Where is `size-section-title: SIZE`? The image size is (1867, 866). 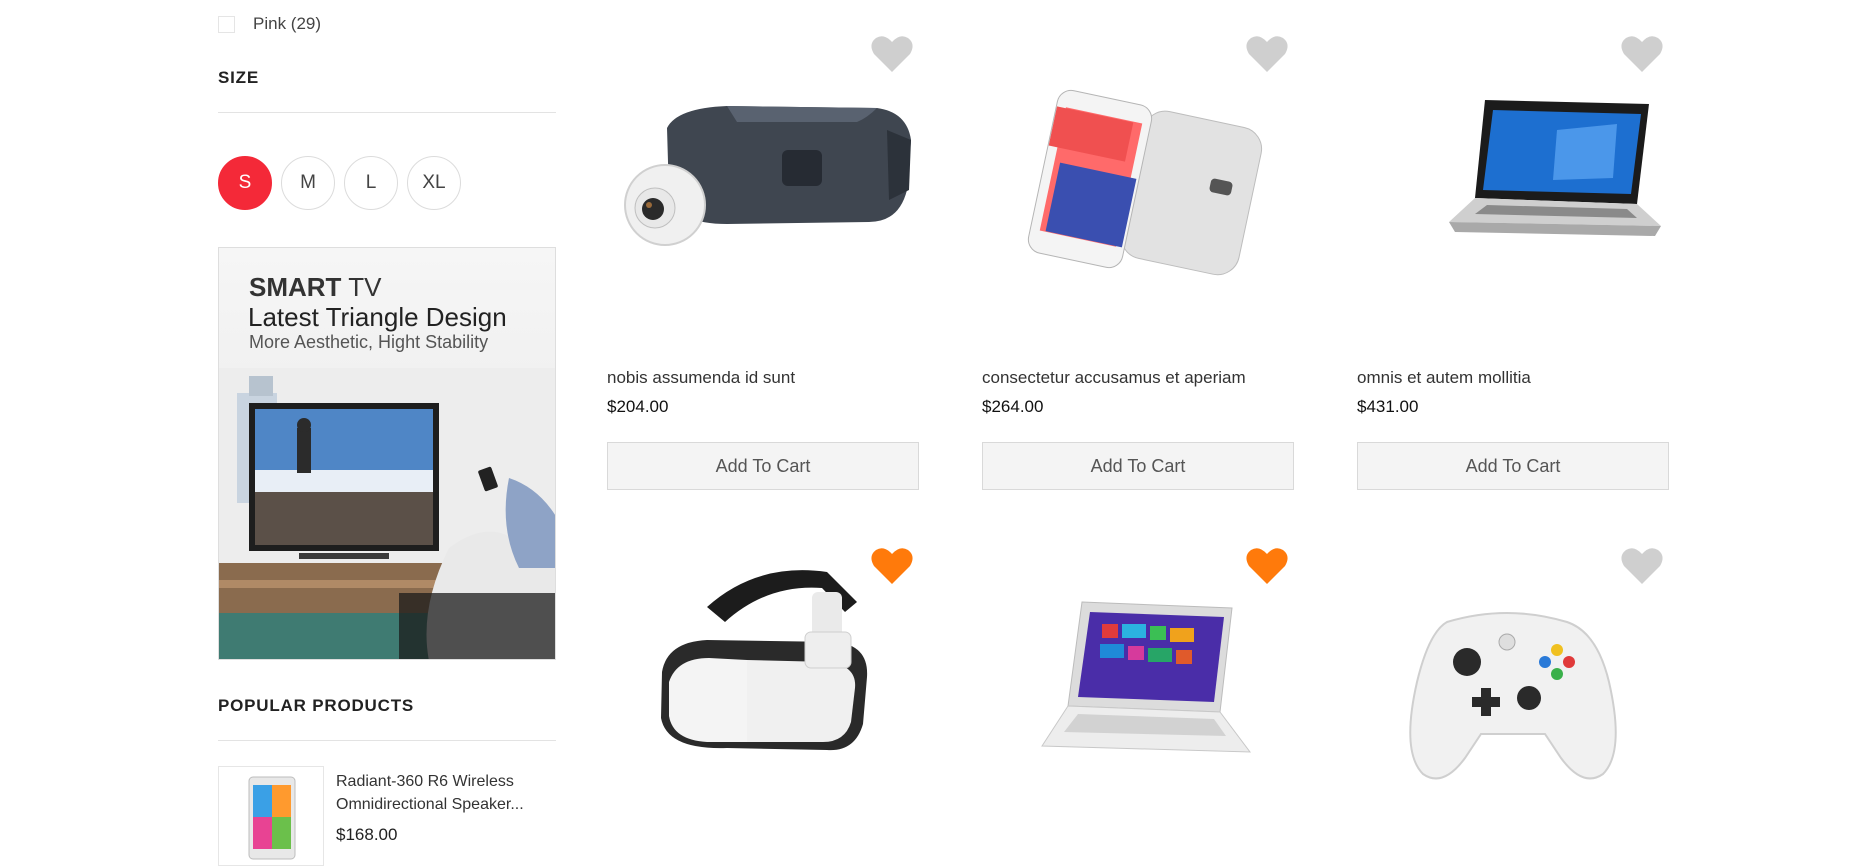 size-section-title: SIZE is located at coordinates (238, 77).